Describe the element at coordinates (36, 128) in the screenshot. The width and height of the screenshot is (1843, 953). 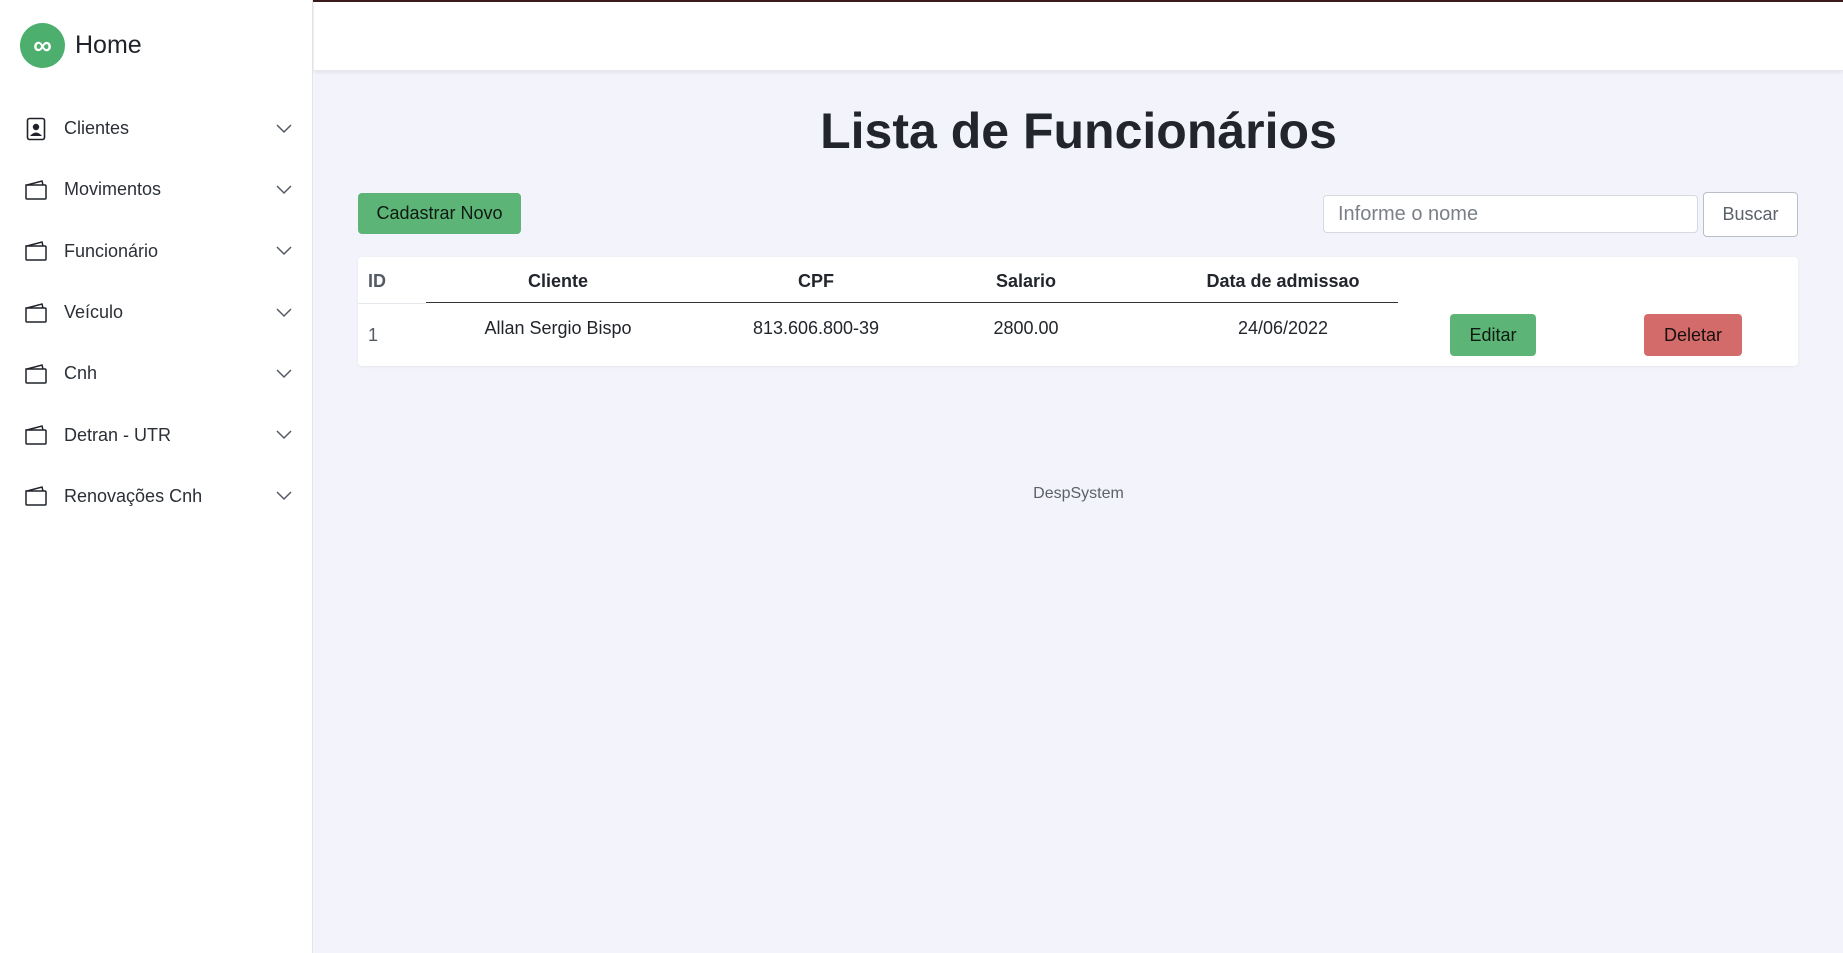
I see `contact-card-icon` at that location.